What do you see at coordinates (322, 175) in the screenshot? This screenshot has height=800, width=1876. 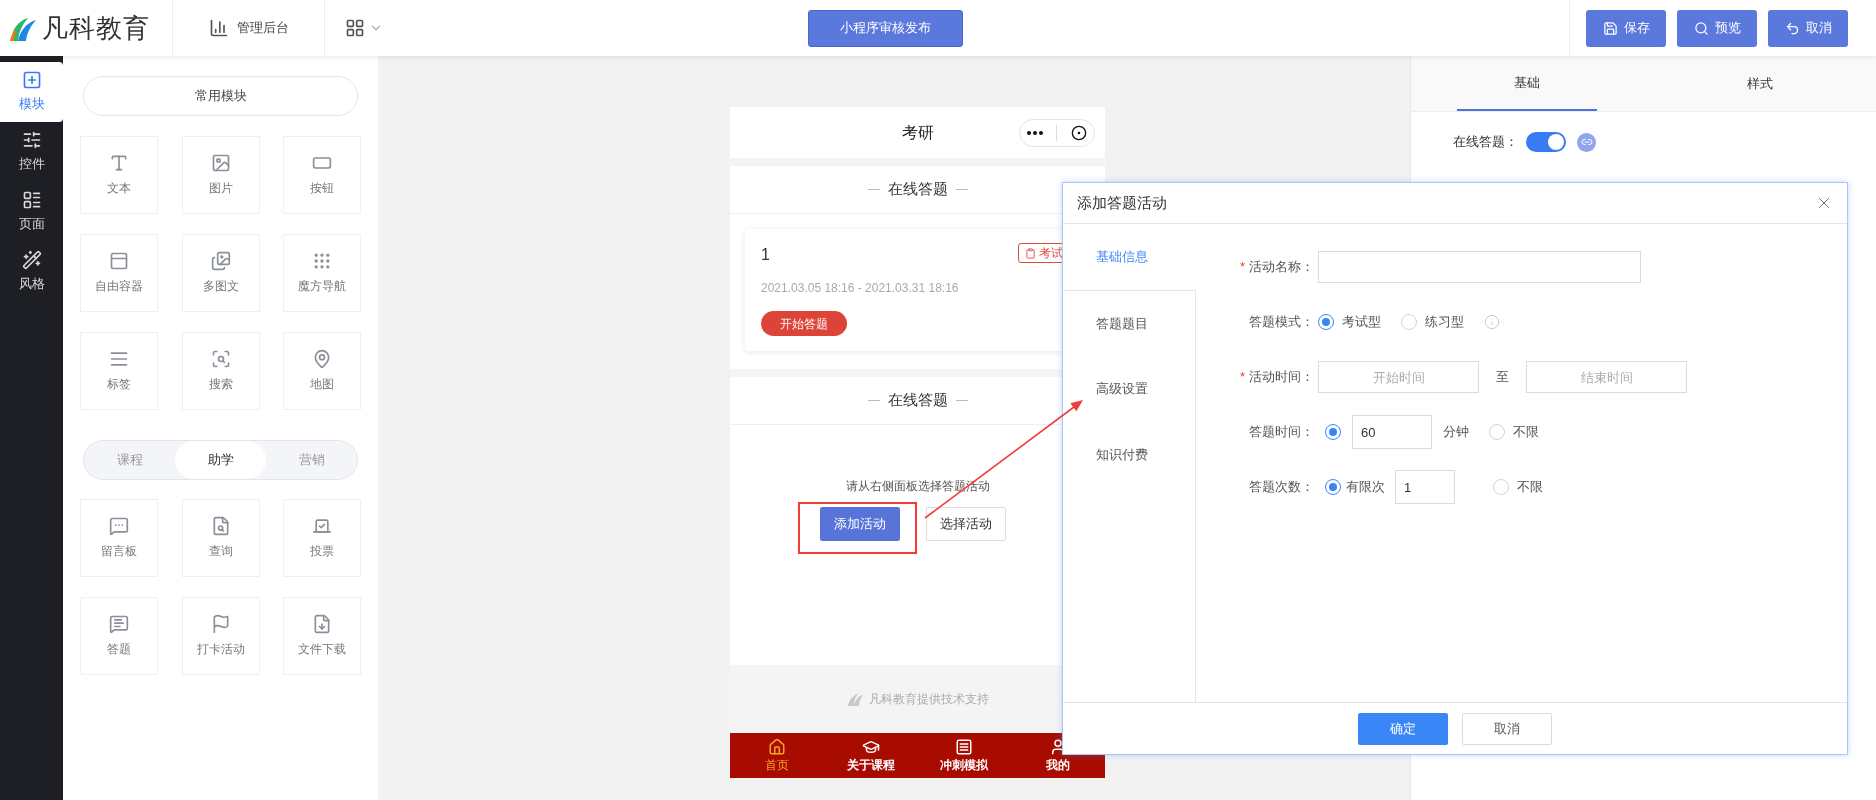 I see `module-tile: 按钮` at bounding box center [322, 175].